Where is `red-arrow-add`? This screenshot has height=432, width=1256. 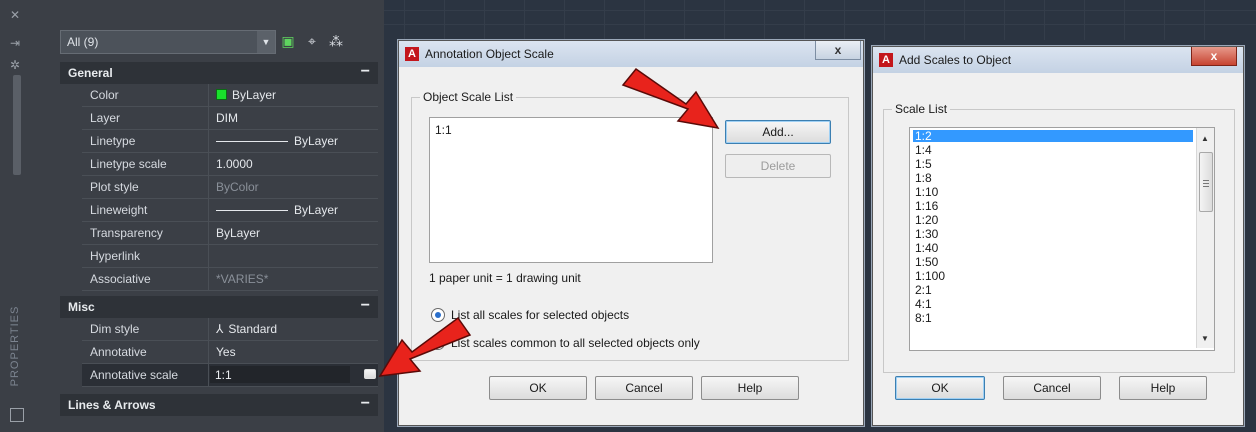 red-arrow-add is located at coordinates (670, 98).